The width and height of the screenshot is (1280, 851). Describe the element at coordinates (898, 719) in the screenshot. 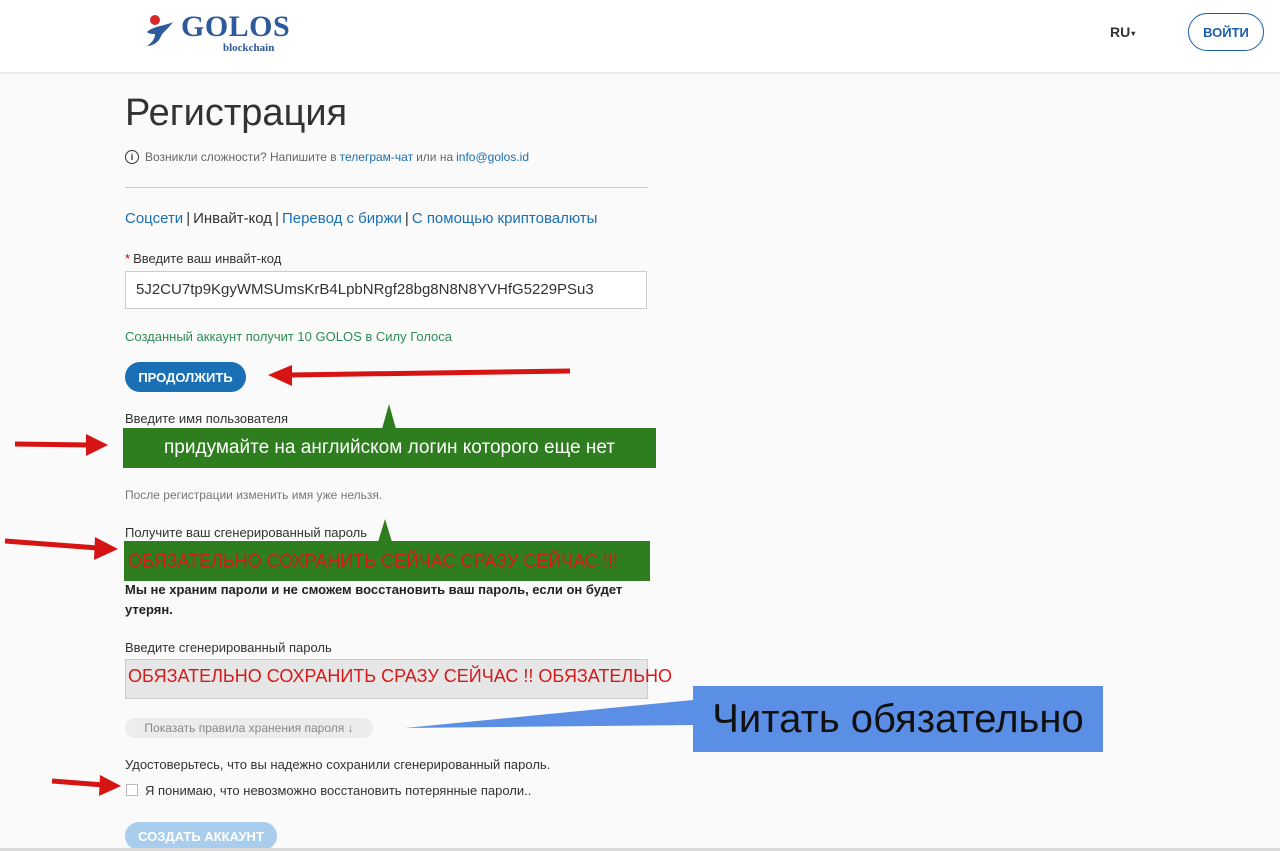

I see `read-required-box: Читать обязательно` at that location.